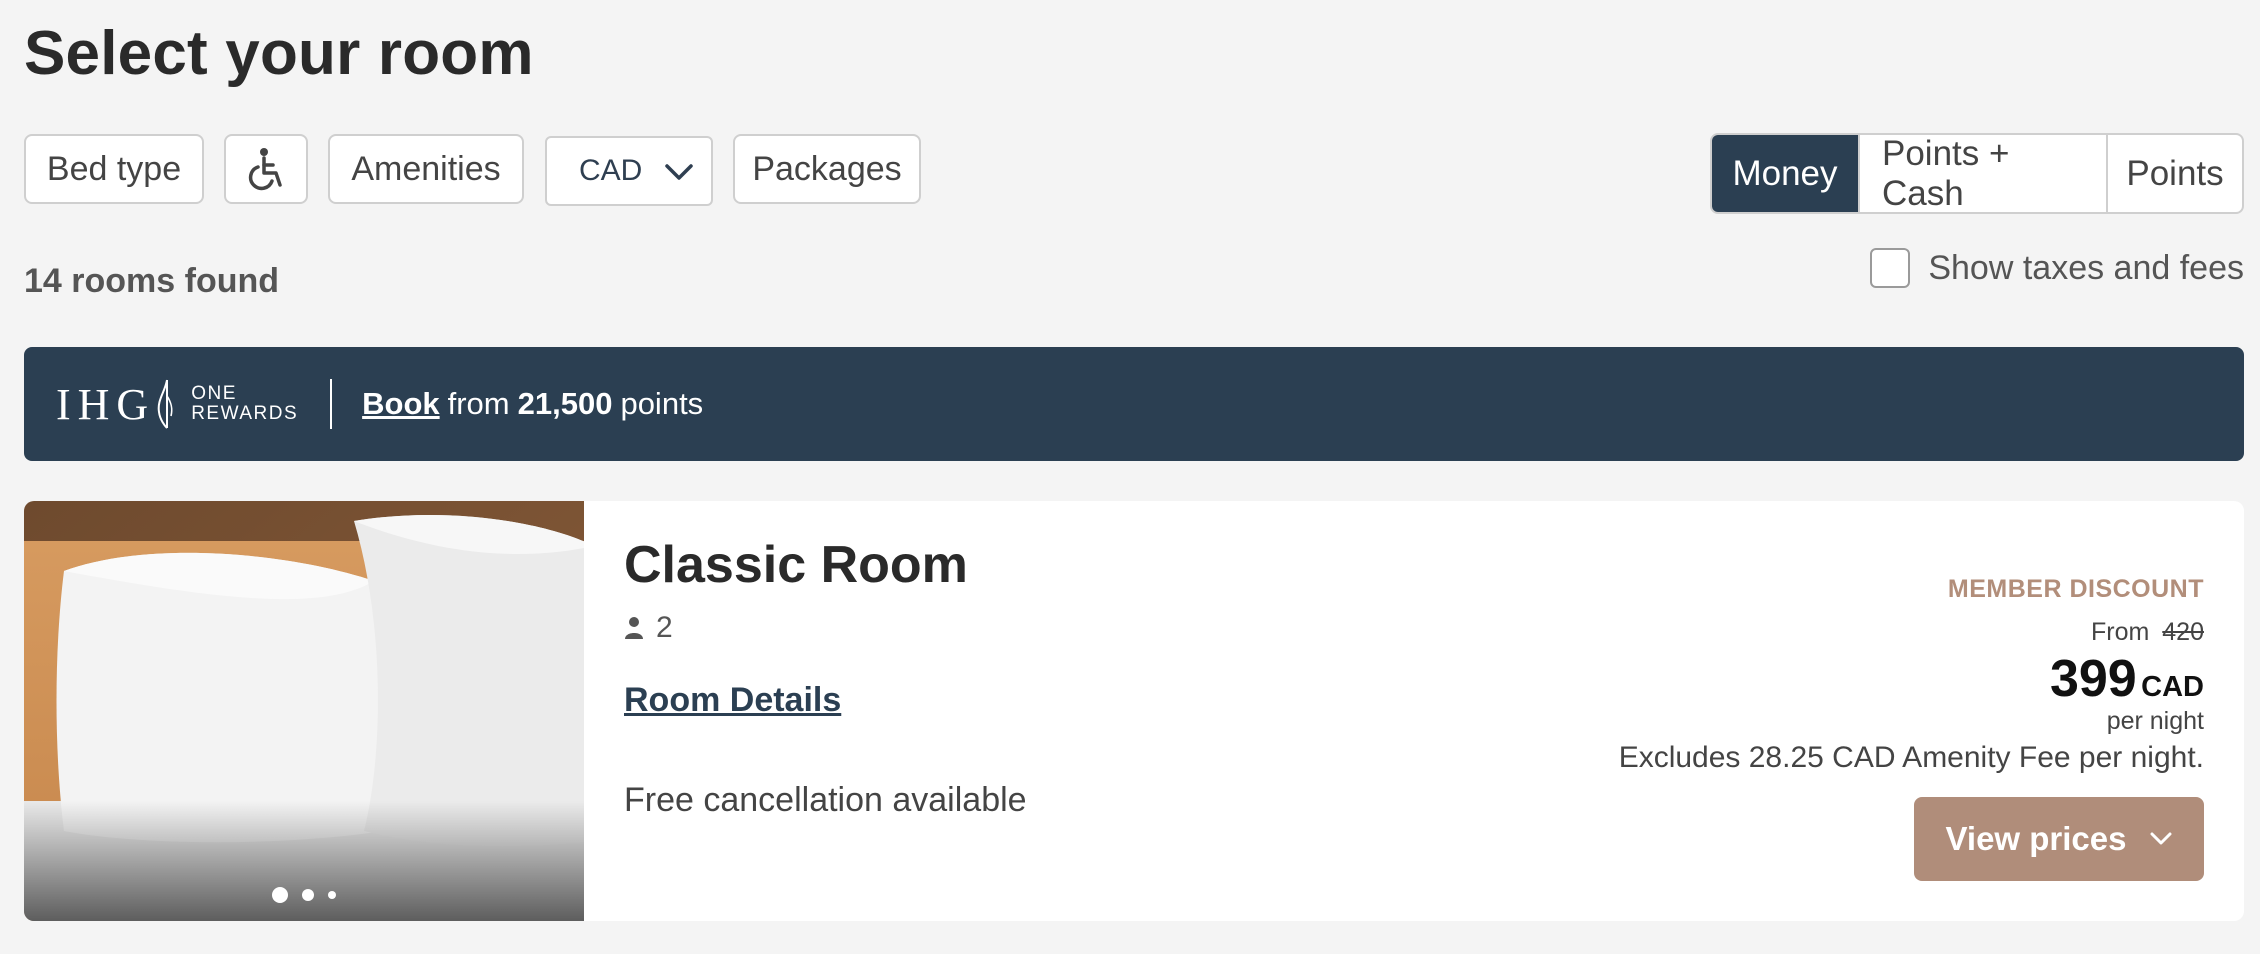  Describe the element at coordinates (2075, 589) in the screenshot. I see `member-discount-label: MEMBER DISCOUNT` at that location.